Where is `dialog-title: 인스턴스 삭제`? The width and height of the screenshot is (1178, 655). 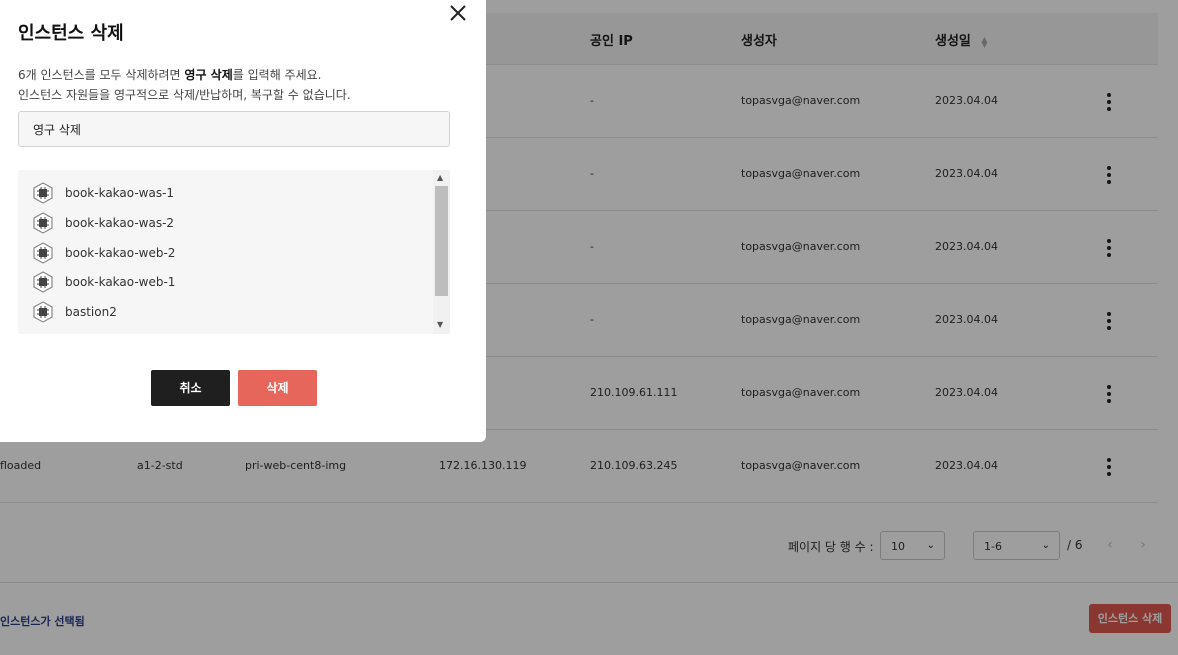
dialog-title: 인스턴스 삭제 is located at coordinates (71, 33).